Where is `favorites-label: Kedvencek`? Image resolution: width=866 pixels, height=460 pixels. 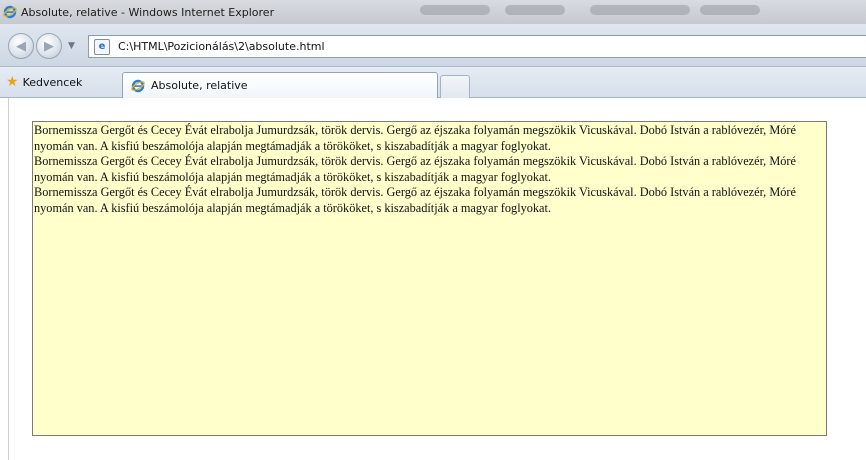
favorites-label: Kedvencek is located at coordinates (52, 82).